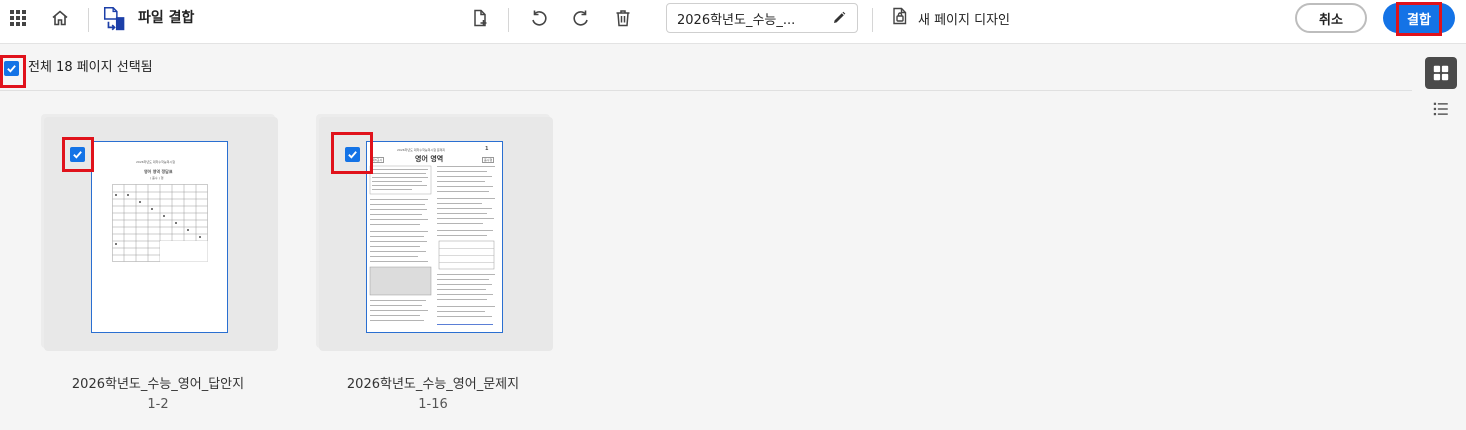 The width and height of the screenshot is (1466, 430). What do you see at coordinates (160, 223) in the screenshot?
I see `answer-table-graphic` at bounding box center [160, 223].